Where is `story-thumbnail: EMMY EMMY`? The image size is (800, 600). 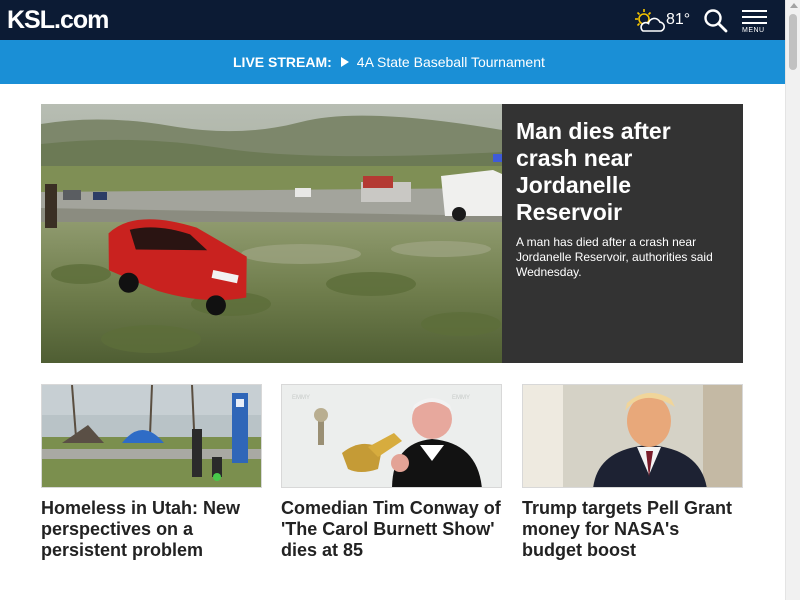 story-thumbnail: EMMY EMMY is located at coordinates (391, 436).